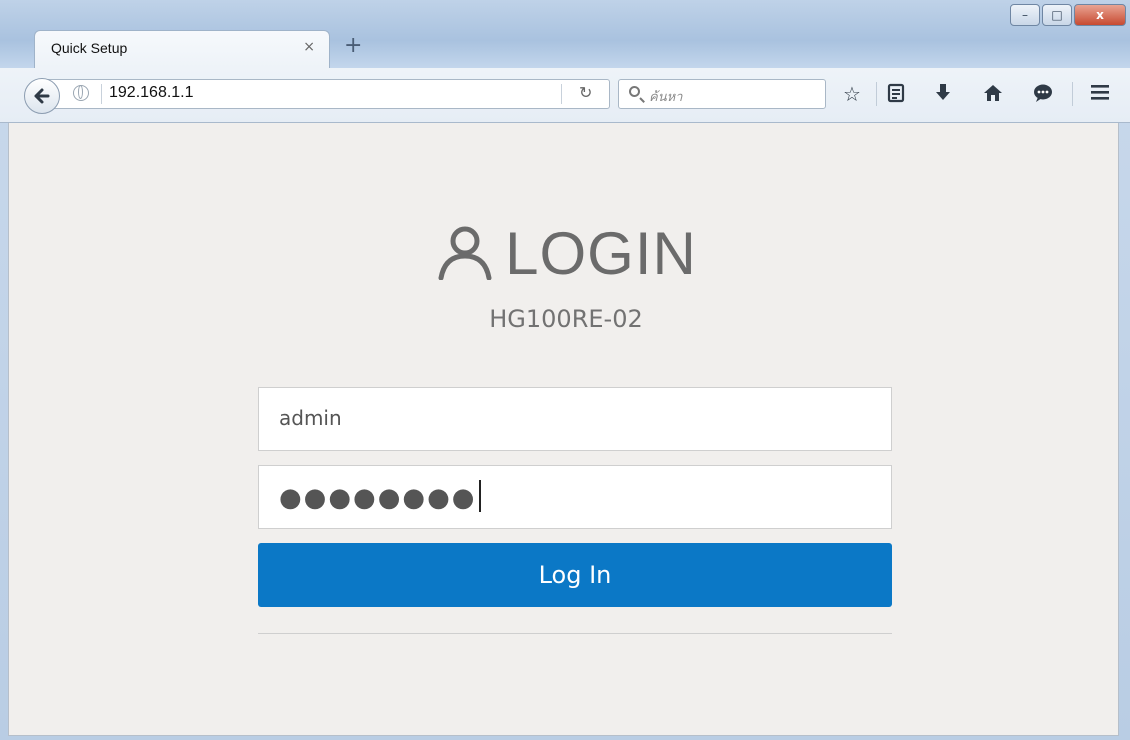 The image size is (1130, 740). Describe the element at coordinates (575, 497) in the screenshot. I see `password-field: ●●●●●●●●` at that location.